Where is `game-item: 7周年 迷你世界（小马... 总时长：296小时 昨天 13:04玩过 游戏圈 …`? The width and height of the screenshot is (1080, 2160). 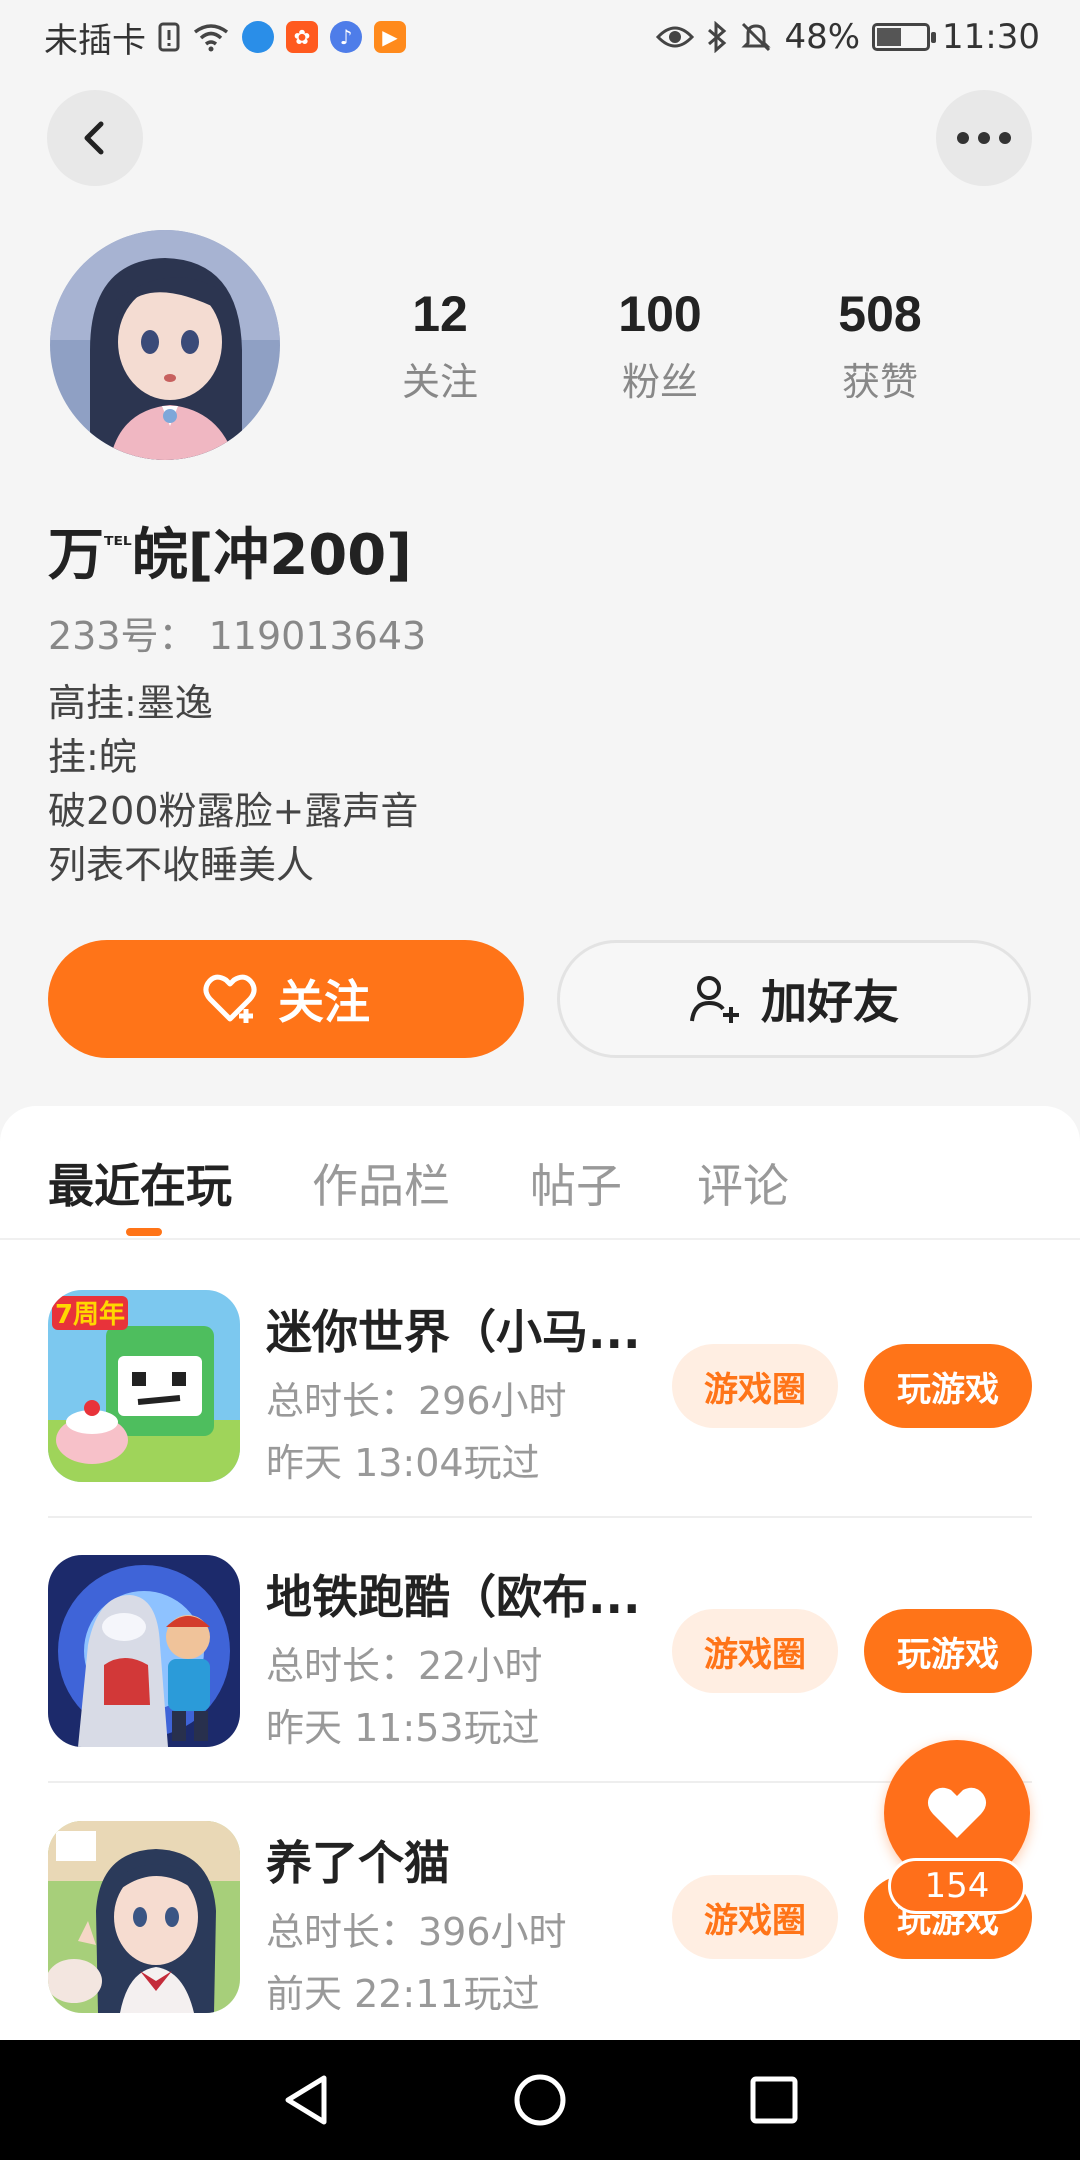
game-item: 7周年 迷你世界（小马... 总时长：296小时 昨天 13:04玩过 游戏圈 … is located at coordinates (540, 1423).